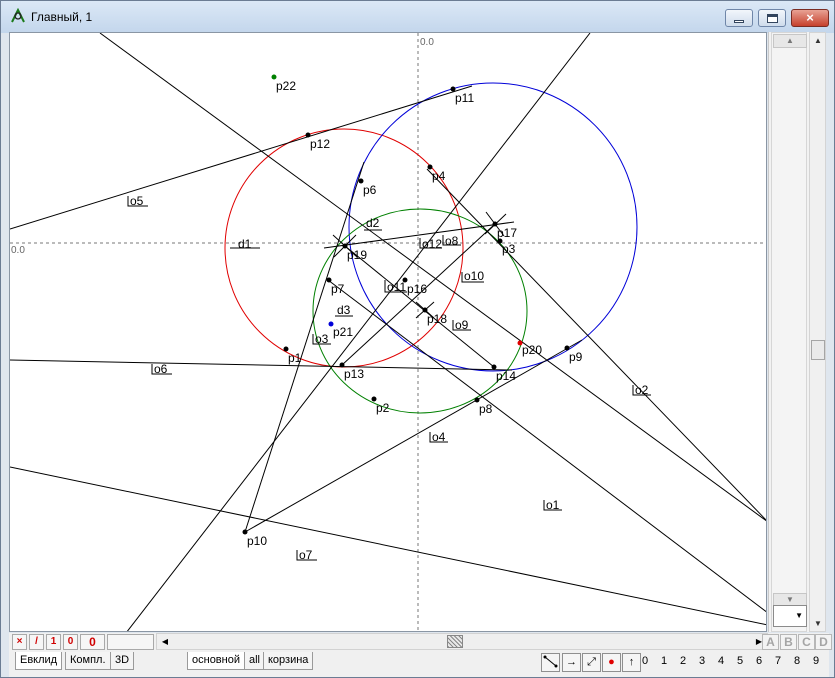 The height and width of the screenshot is (678, 835). What do you see at coordinates (373, 223) in the screenshot?
I see `label-d2: d2` at bounding box center [373, 223].